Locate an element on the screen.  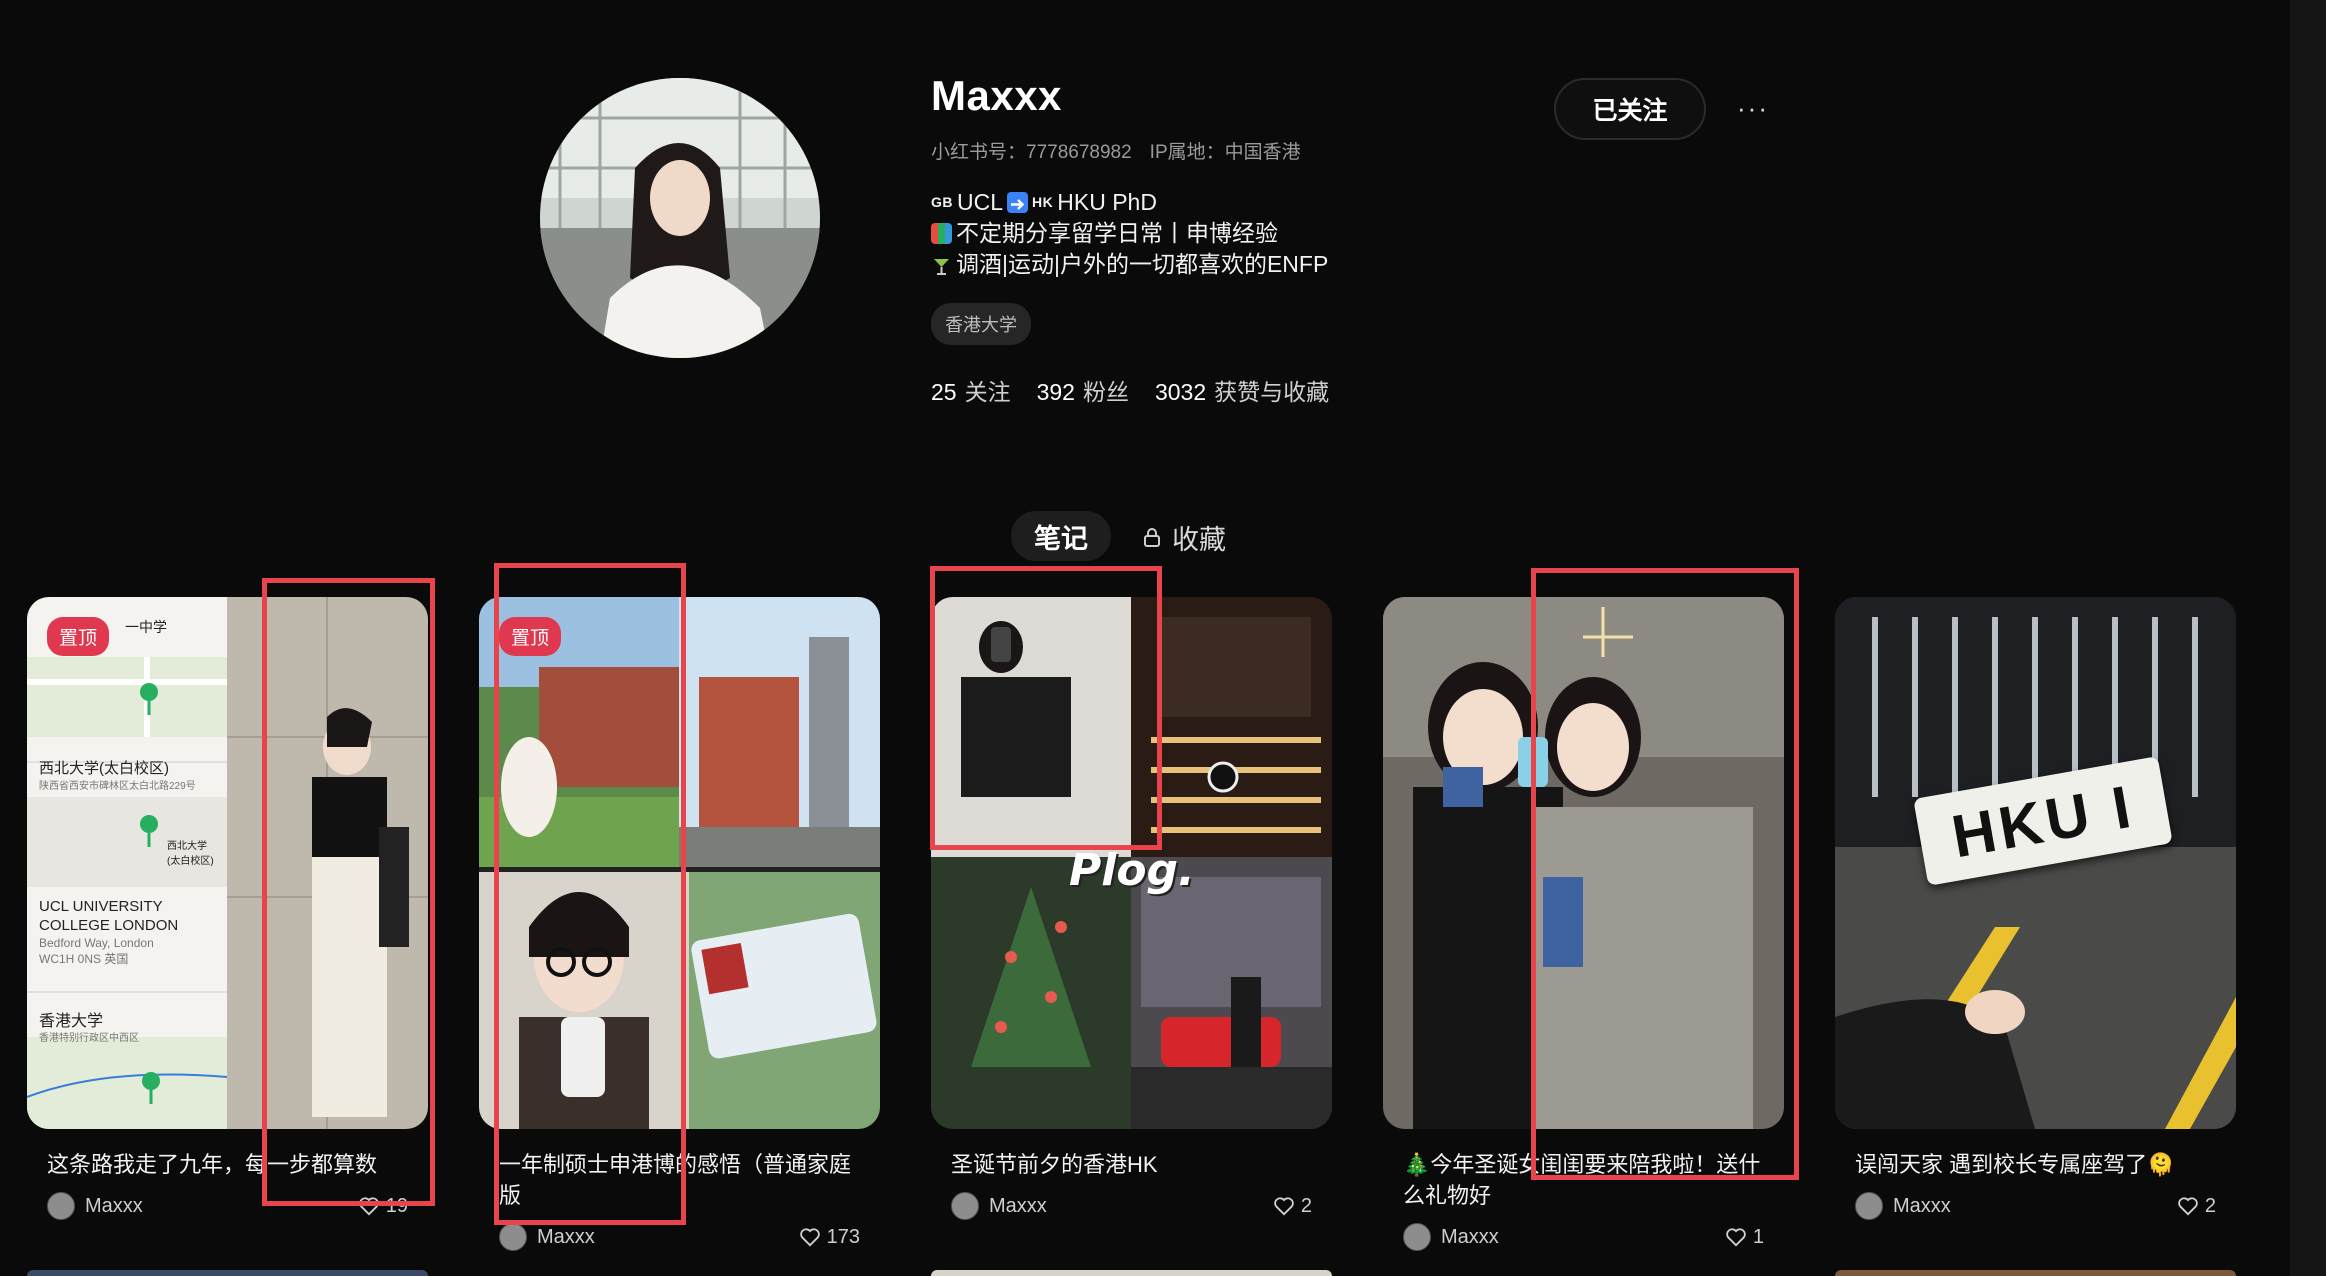
cocktail-icon is located at coordinates (941, 264).